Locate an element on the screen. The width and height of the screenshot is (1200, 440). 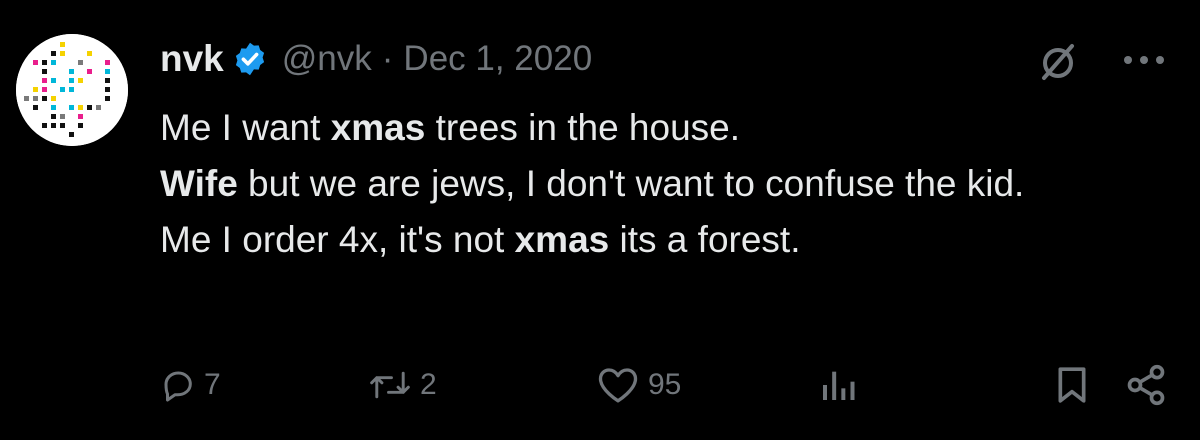
views-icon is located at coordinates (839, 385).